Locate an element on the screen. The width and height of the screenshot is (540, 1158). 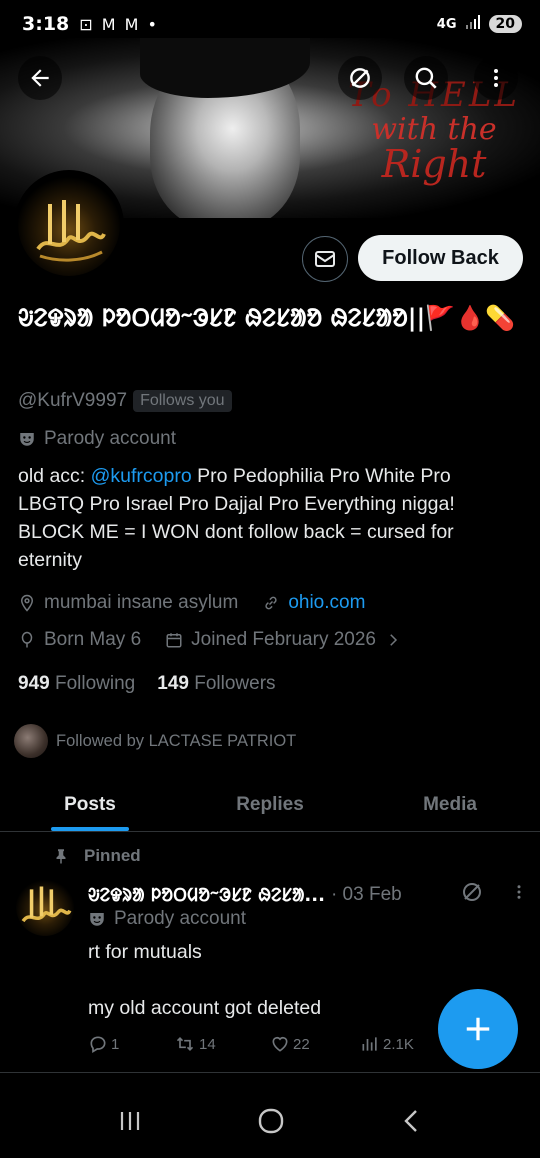
network-label: 4G is located at coordinates (446, 24).